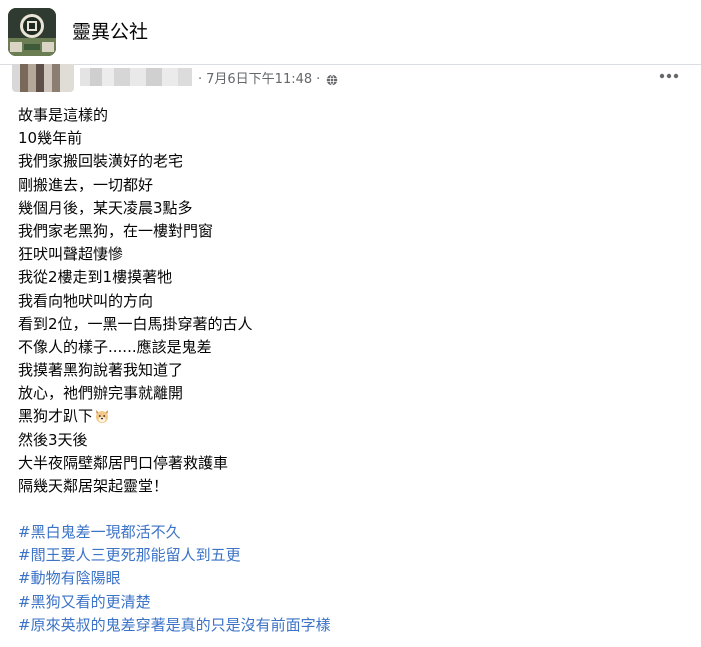 Image resolution: width=701 pixels, height=647 pixels. What do you see at coordinates (259, 80) in the screenshot?
I see `post-timestamp-link: 7月6日下午11:48` at bounding box center [259, 80].